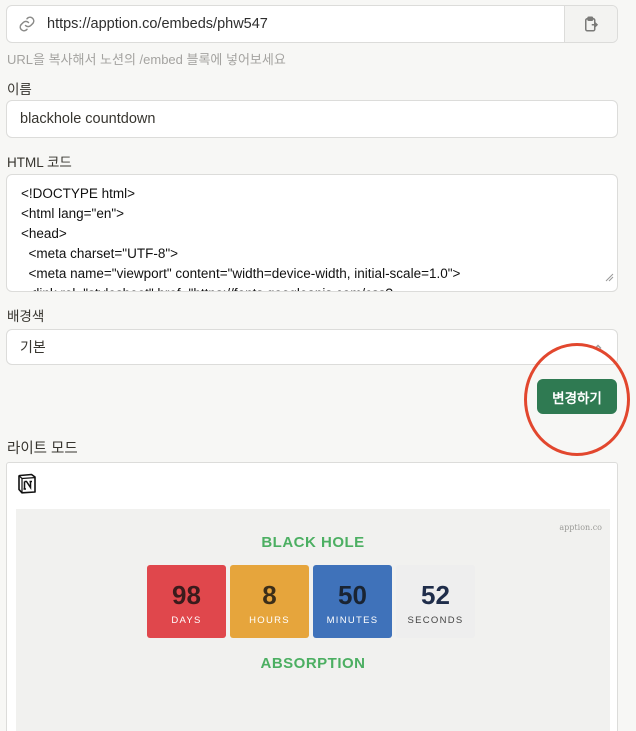 Image resolution: width=636 pixels, height=731 pixels. Describe the element at coordinates (44, 233) in the screenshot. I see `code-line: <head>` at that location.